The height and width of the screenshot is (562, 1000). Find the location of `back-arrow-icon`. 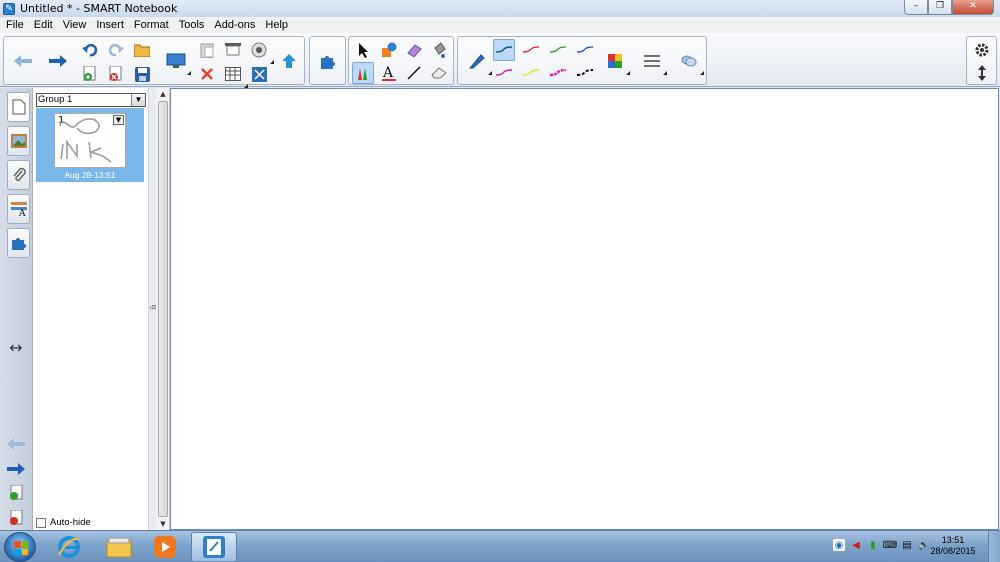

back-arrow-icon is located at coordinates (23, 61).